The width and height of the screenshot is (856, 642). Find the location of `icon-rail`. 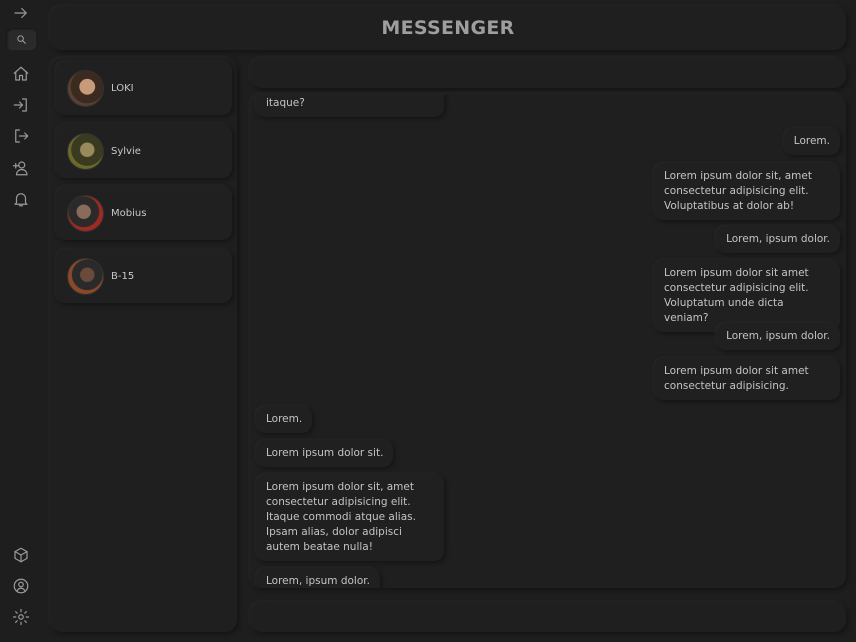

icon-rail is located at coordinates (21, 321).